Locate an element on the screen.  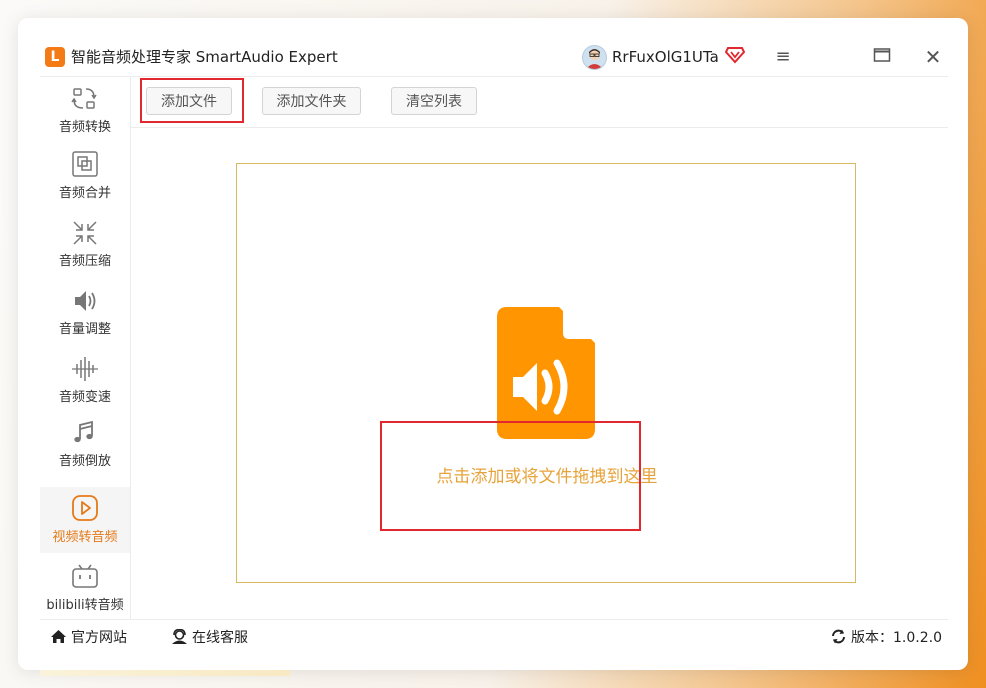
sidebar-item-label: 音频压缩 is located at coordinates (84, 261).